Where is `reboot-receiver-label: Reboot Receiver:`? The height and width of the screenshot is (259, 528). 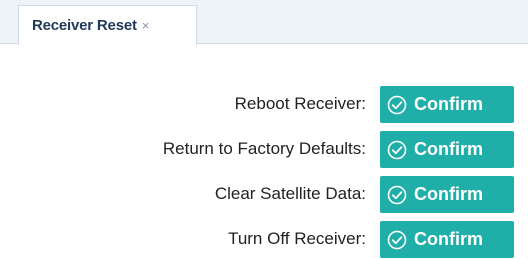
reboot-receiver-label: Reboot Receiver: is located at coordinates (300, 103).